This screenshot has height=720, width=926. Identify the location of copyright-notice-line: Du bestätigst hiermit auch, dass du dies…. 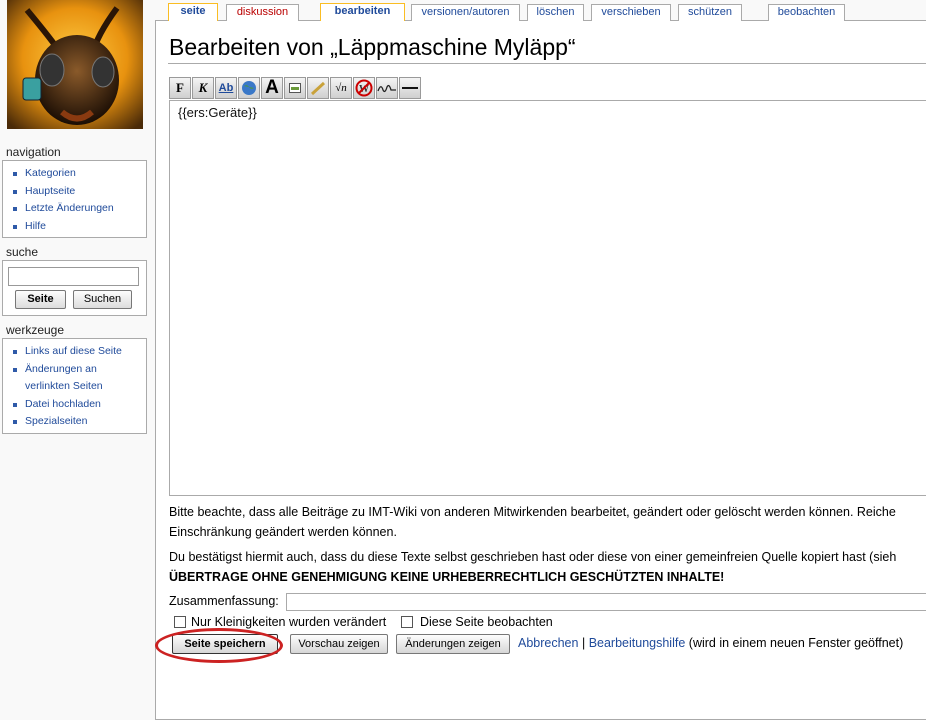
(533, 557).